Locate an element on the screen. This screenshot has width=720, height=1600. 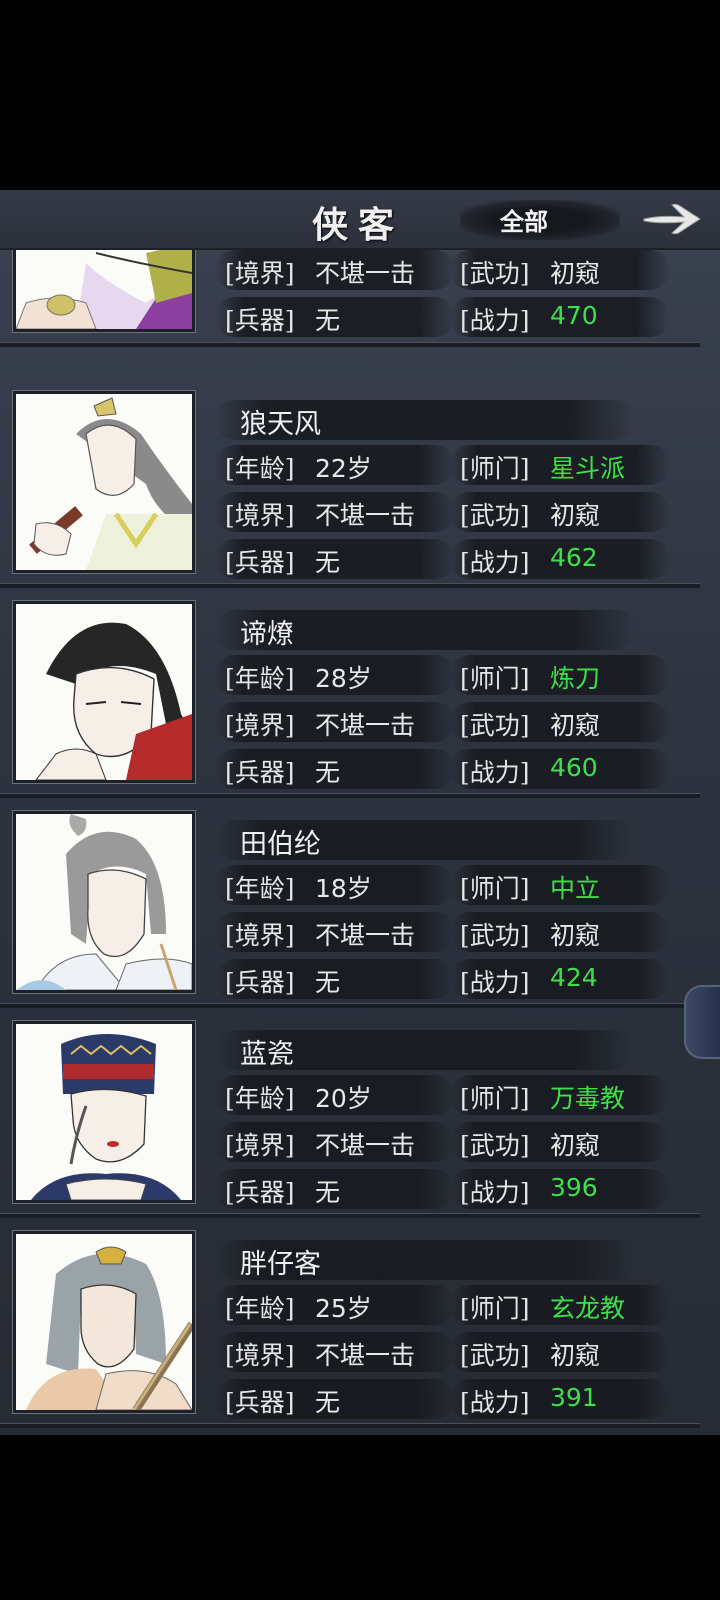
age-value: 28岁 is located at coordinates (343, 678).